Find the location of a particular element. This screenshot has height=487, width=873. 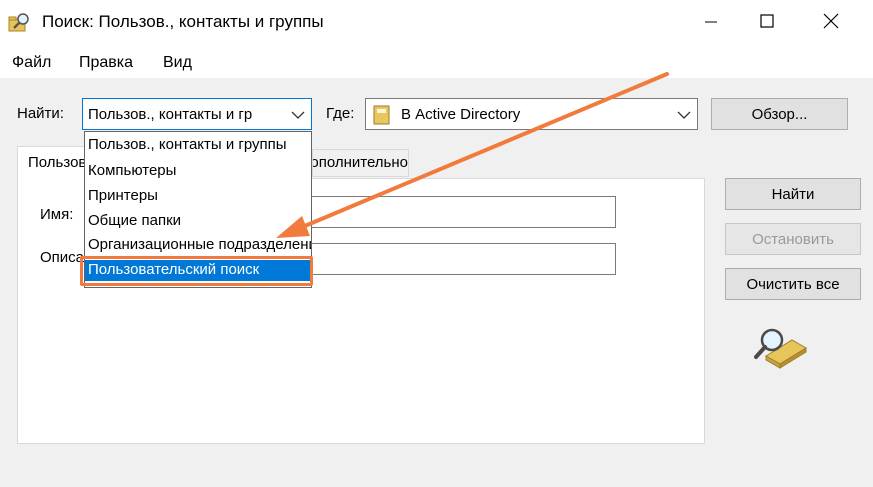

maximize-button is located at coordinates (767, 23).